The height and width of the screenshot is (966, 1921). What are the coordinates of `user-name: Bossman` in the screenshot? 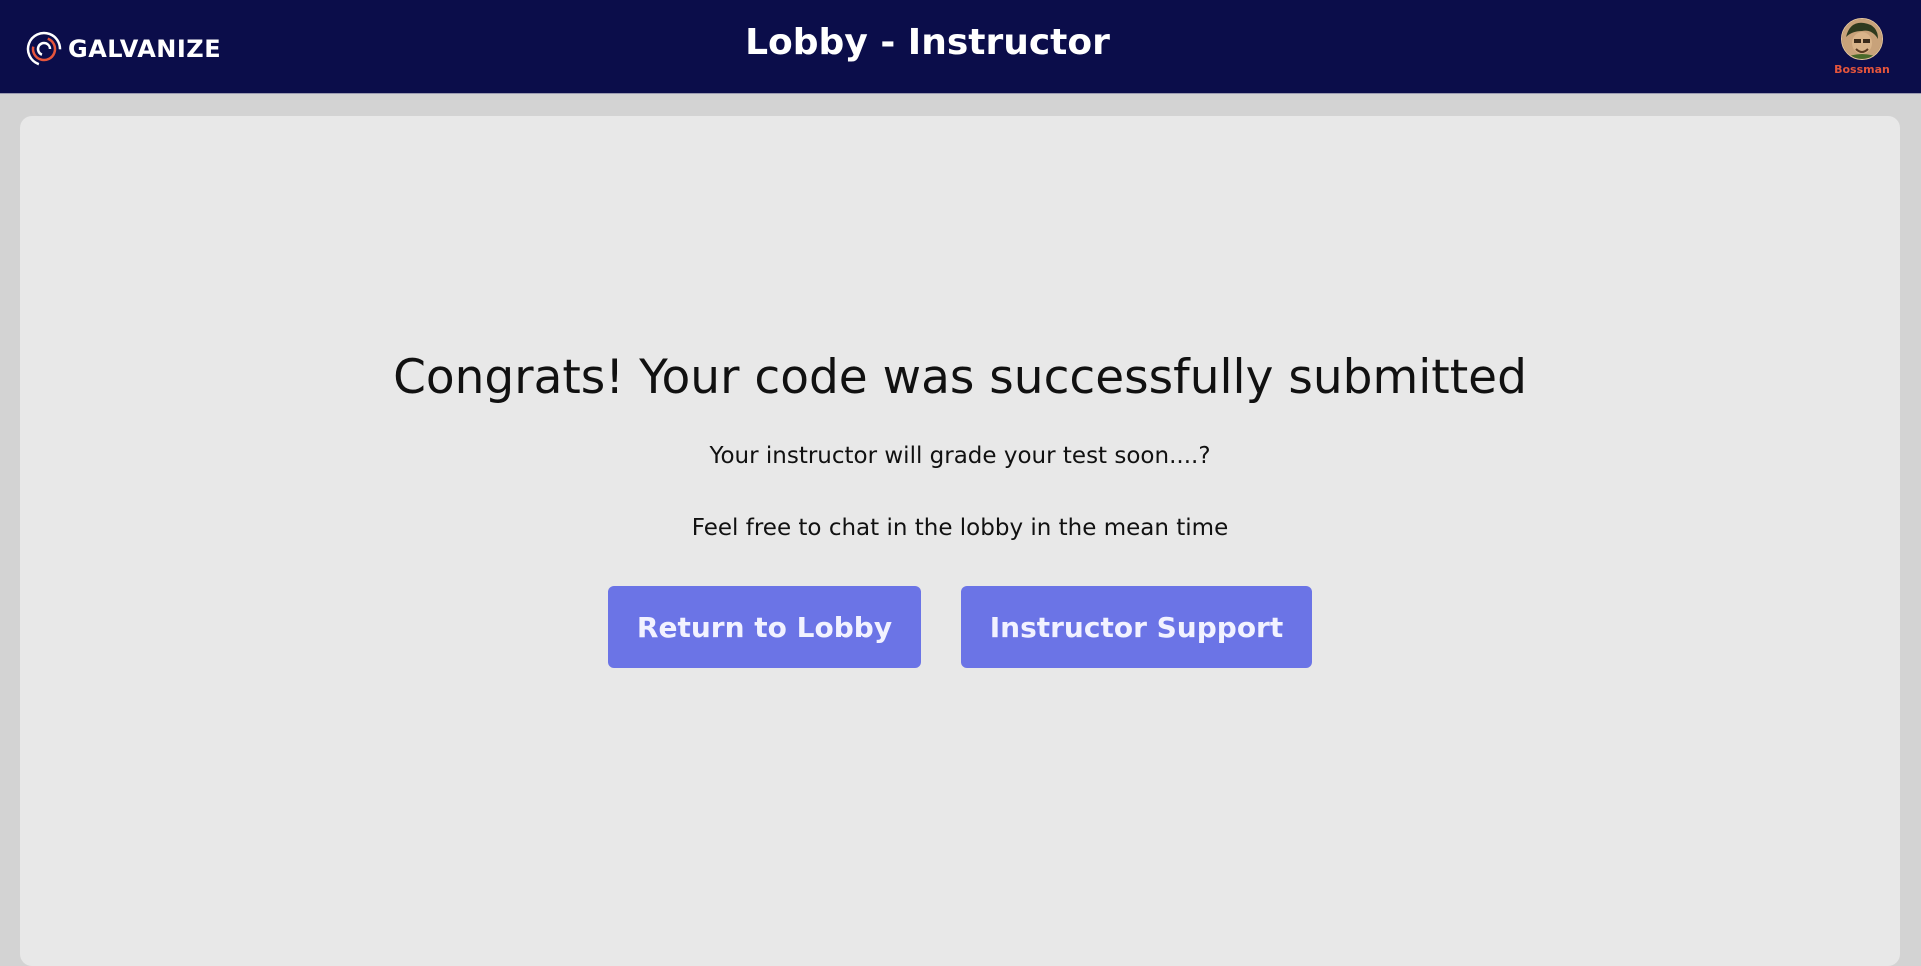 It's located at (1862, 69).